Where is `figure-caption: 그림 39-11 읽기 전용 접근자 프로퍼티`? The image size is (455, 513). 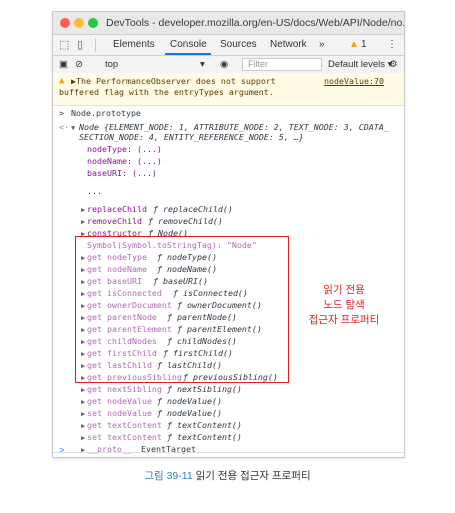
figure-caption: 그림 39-11 읽기 전용 접근자 프로퍼티 is located at coordinates (227, 475).